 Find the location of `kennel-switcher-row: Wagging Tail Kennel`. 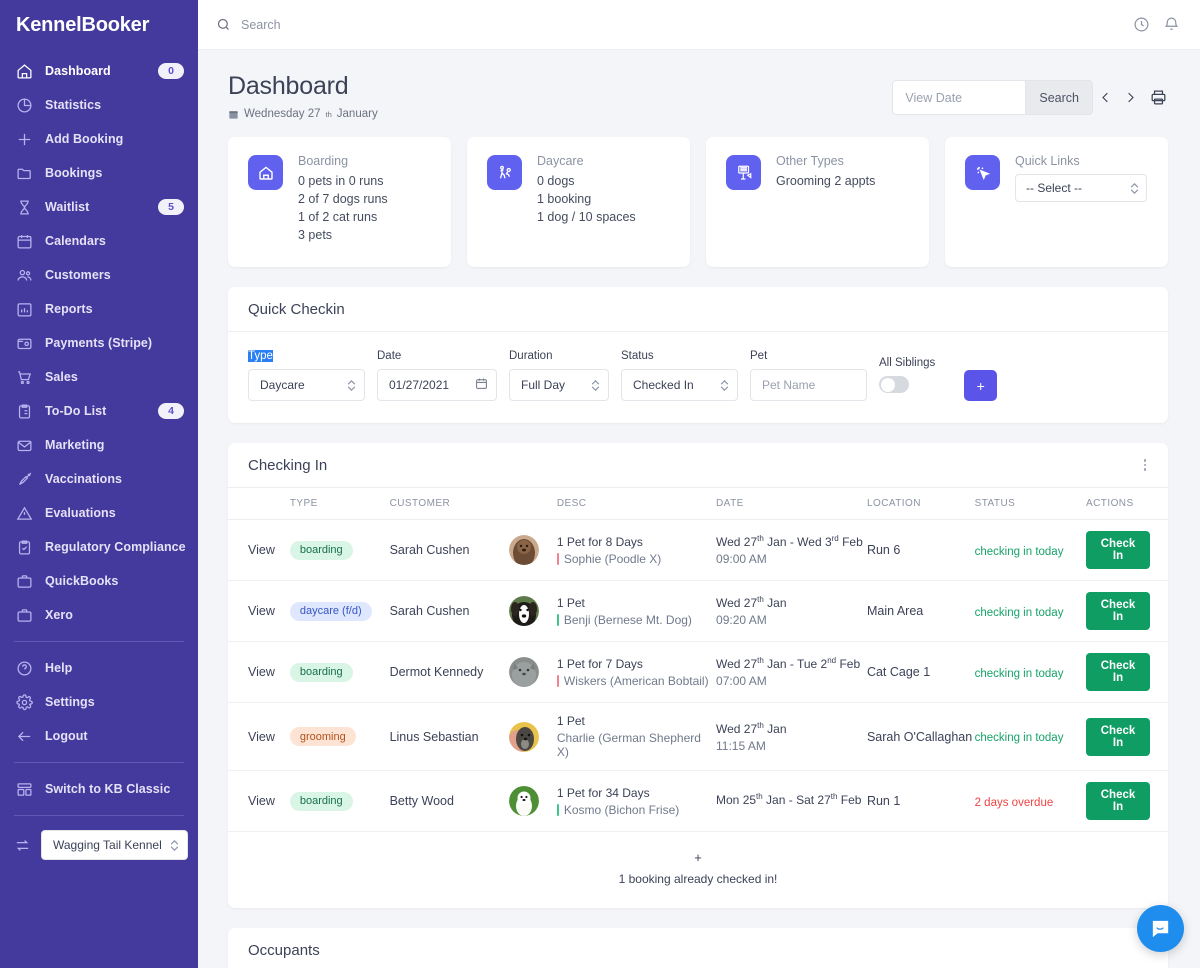

kennel-switcher-row: Wagging Tail Kennel is located at coordinates (99, 845).